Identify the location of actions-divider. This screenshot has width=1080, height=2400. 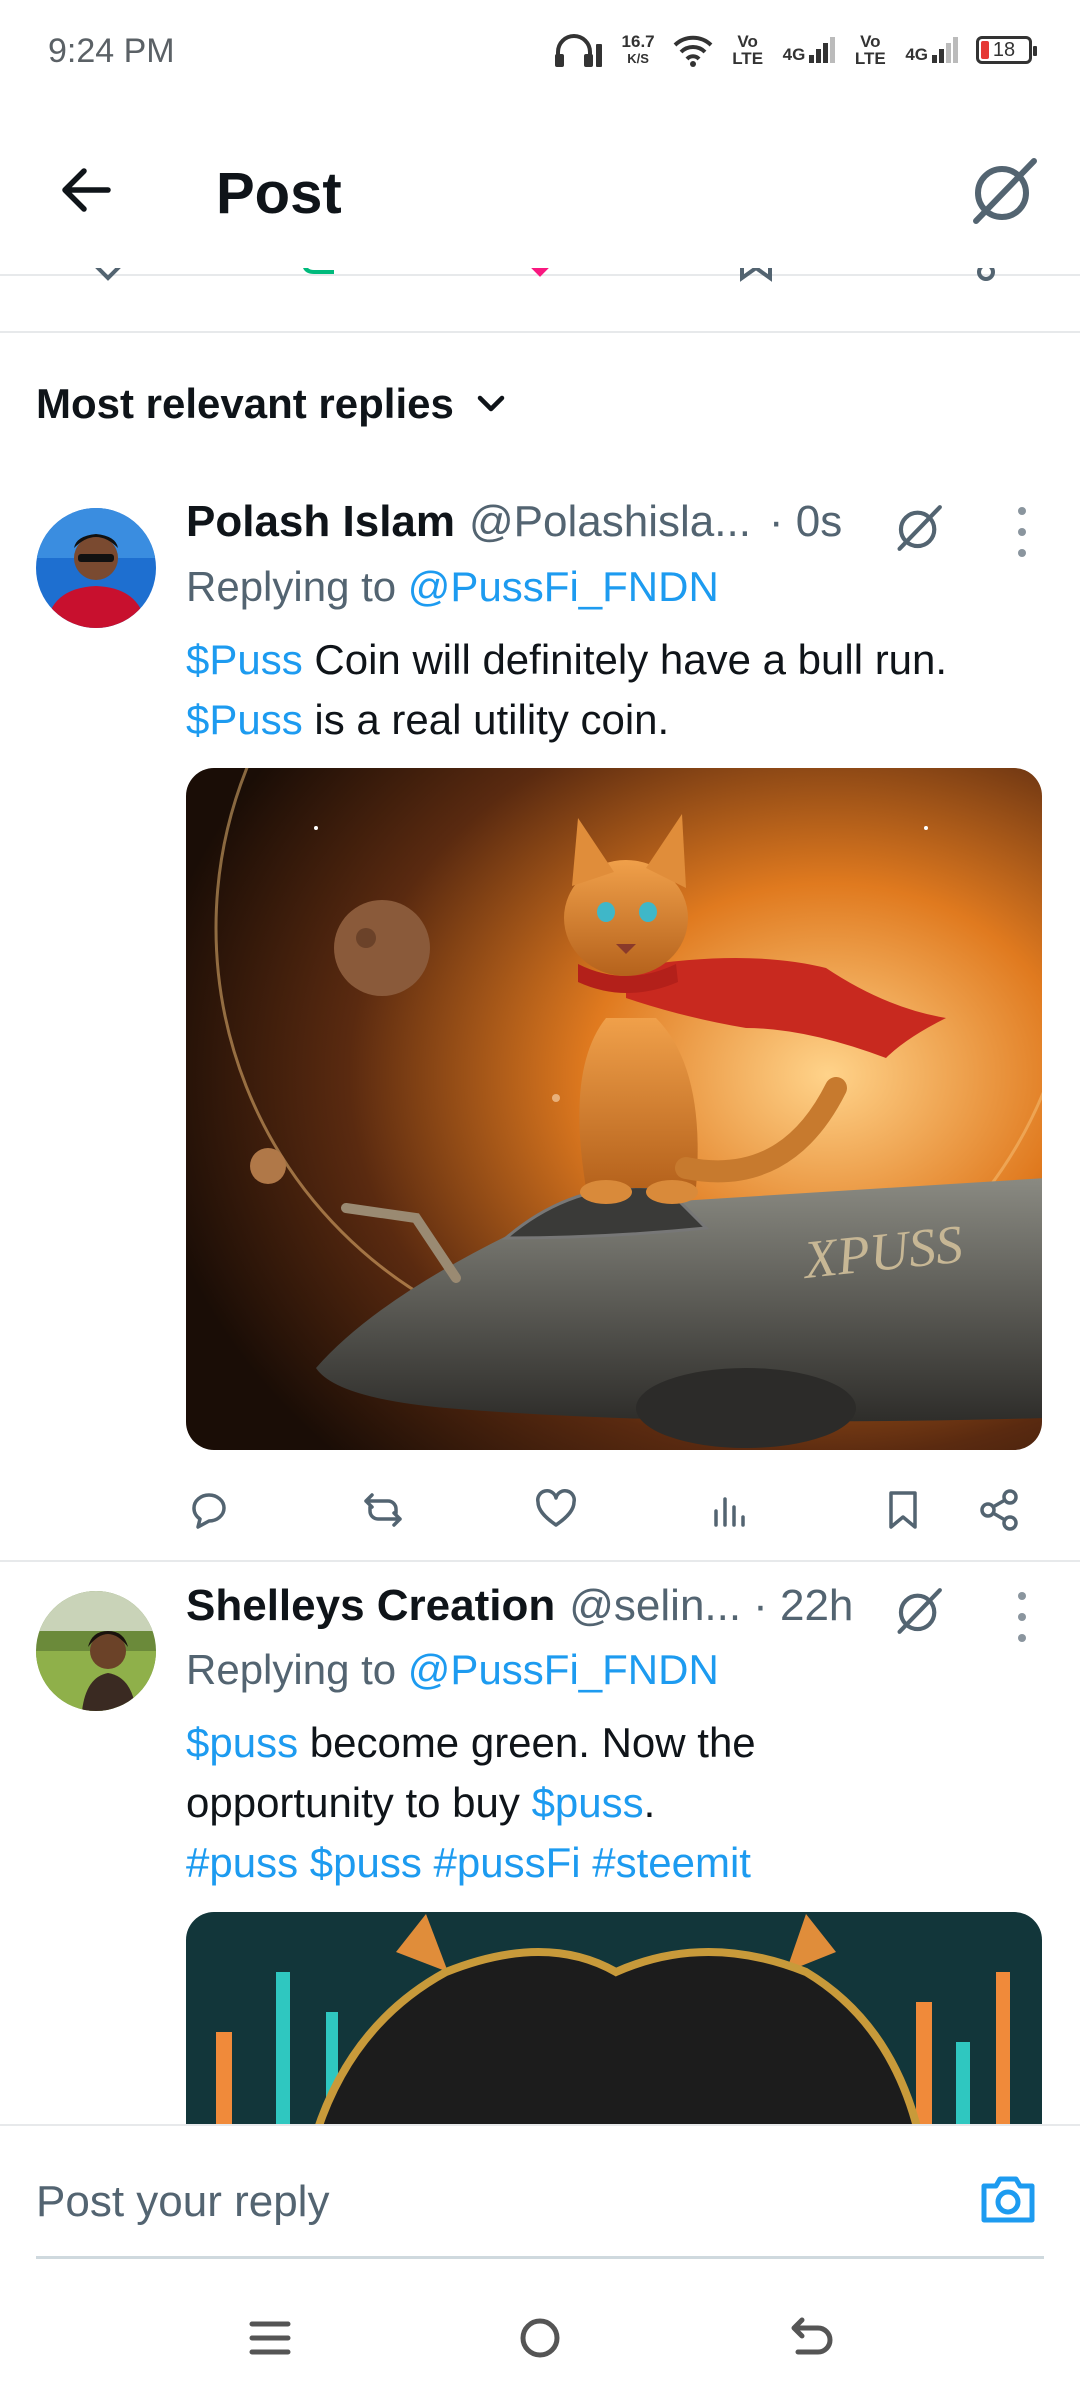
(540, 332).